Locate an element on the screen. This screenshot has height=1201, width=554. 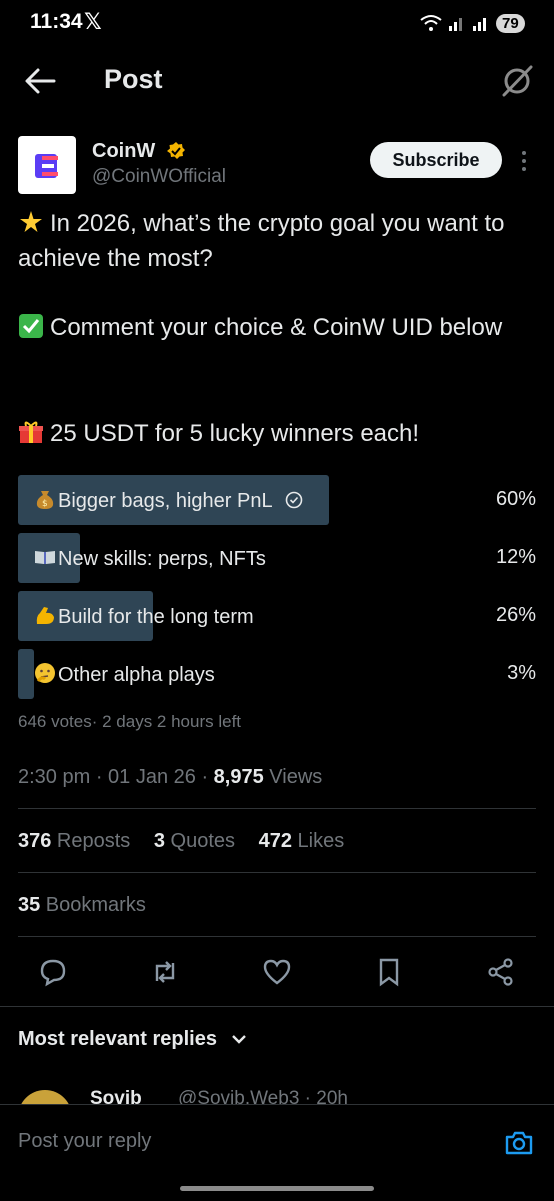
share-icon is located at coordinates (501, 972).